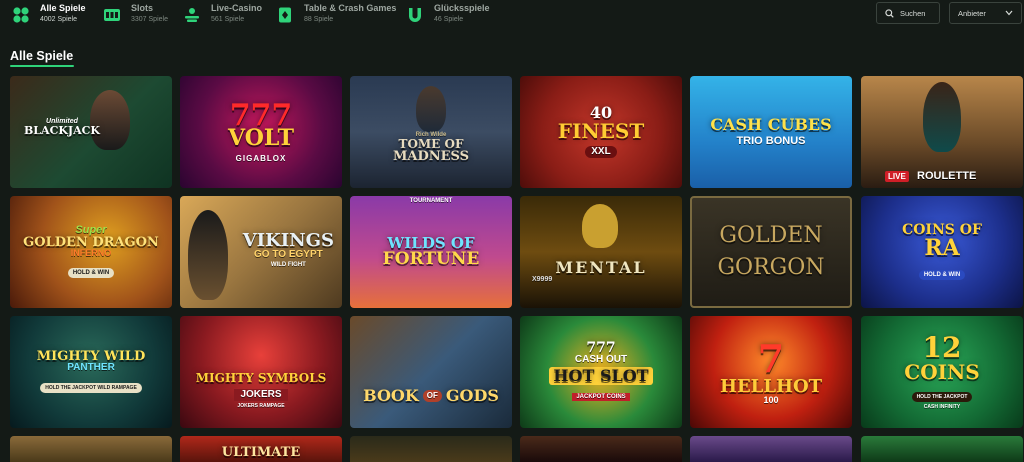  Describe the element at coordinates (91, 367) in the screenshot. I see `tile-text: PANTHER` at that location.